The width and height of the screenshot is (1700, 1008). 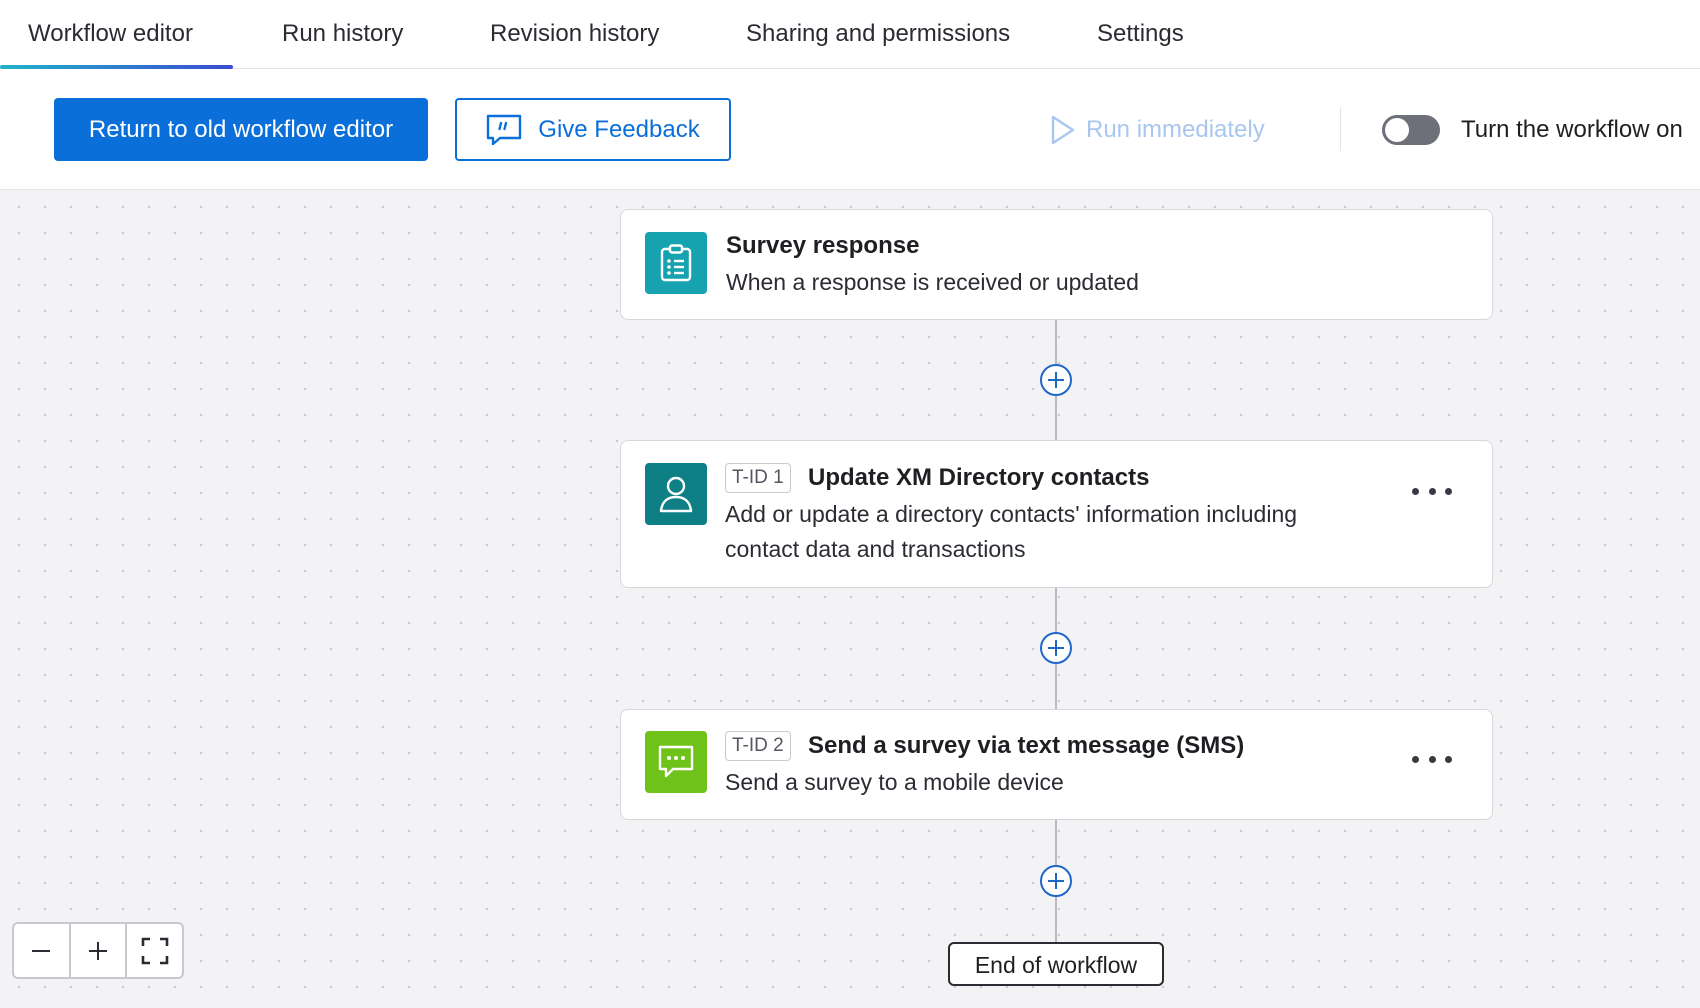 What do you see at coordinates (823, 245) in the screenshot?
I see `trigger-title: Survey response` at bounding box center [823, 245].